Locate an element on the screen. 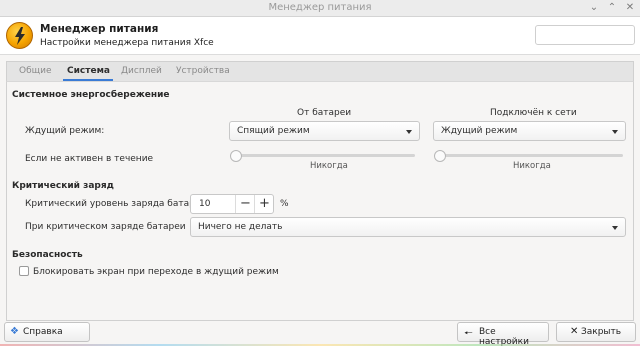 The width and height of the screenshot is (640, 346). arrow-left-icon: 🠔 is located at coordinates (468, 333).